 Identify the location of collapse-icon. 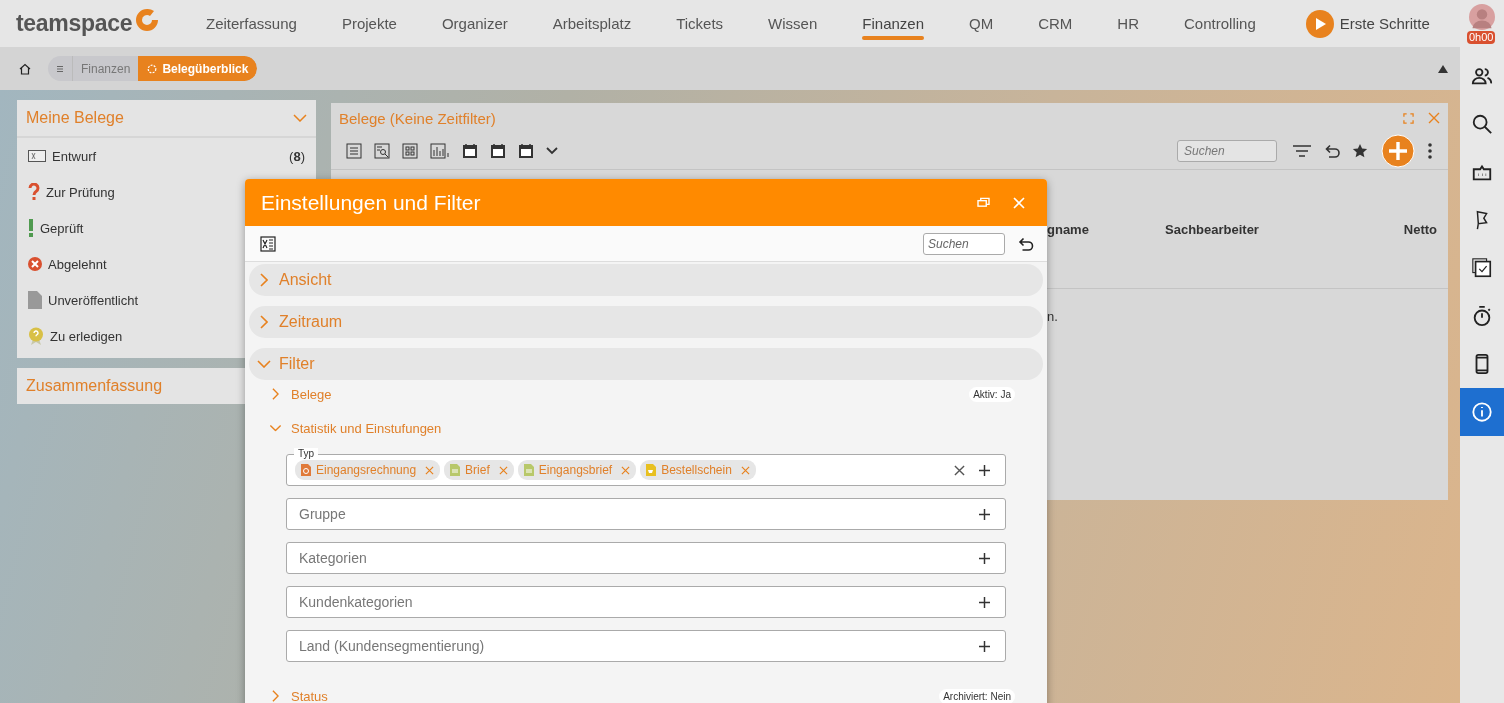
(1443, 68).